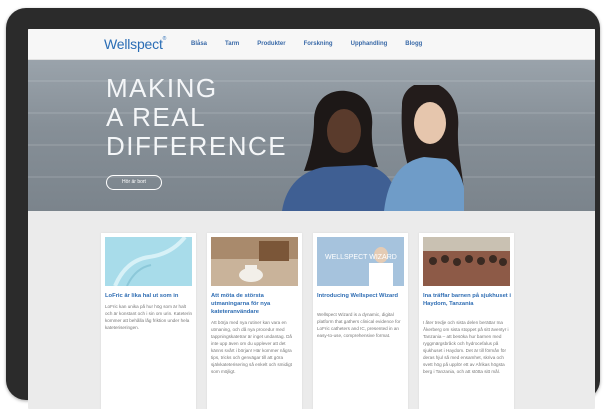 The image size is (605, 409). I want to click on nav-link-blogg: Blogg, so click(413, 44).